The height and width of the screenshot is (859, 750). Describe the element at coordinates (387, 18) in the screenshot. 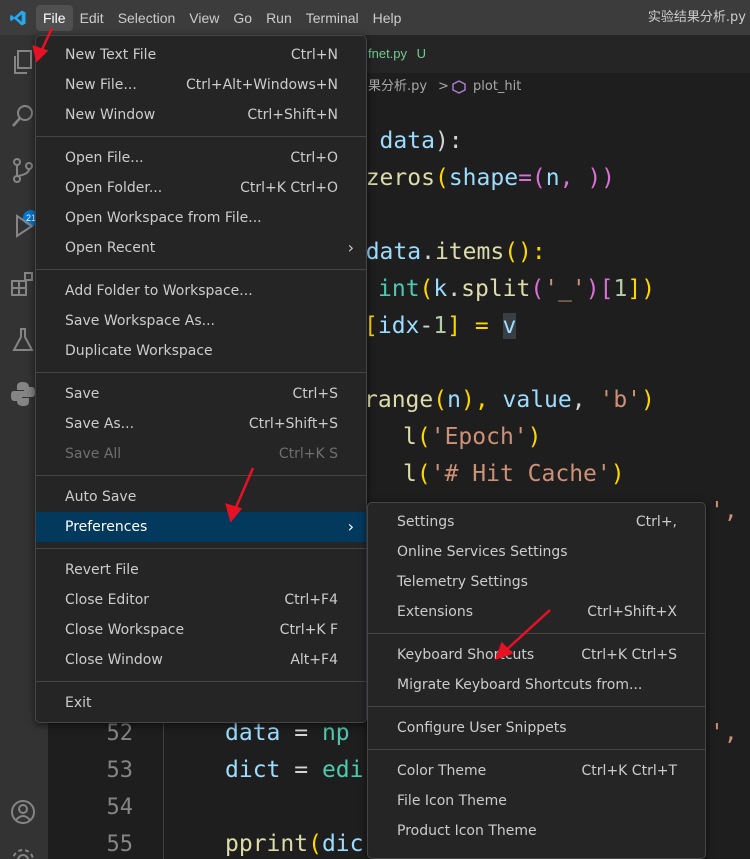

I see `menu-help: Help` at that location.